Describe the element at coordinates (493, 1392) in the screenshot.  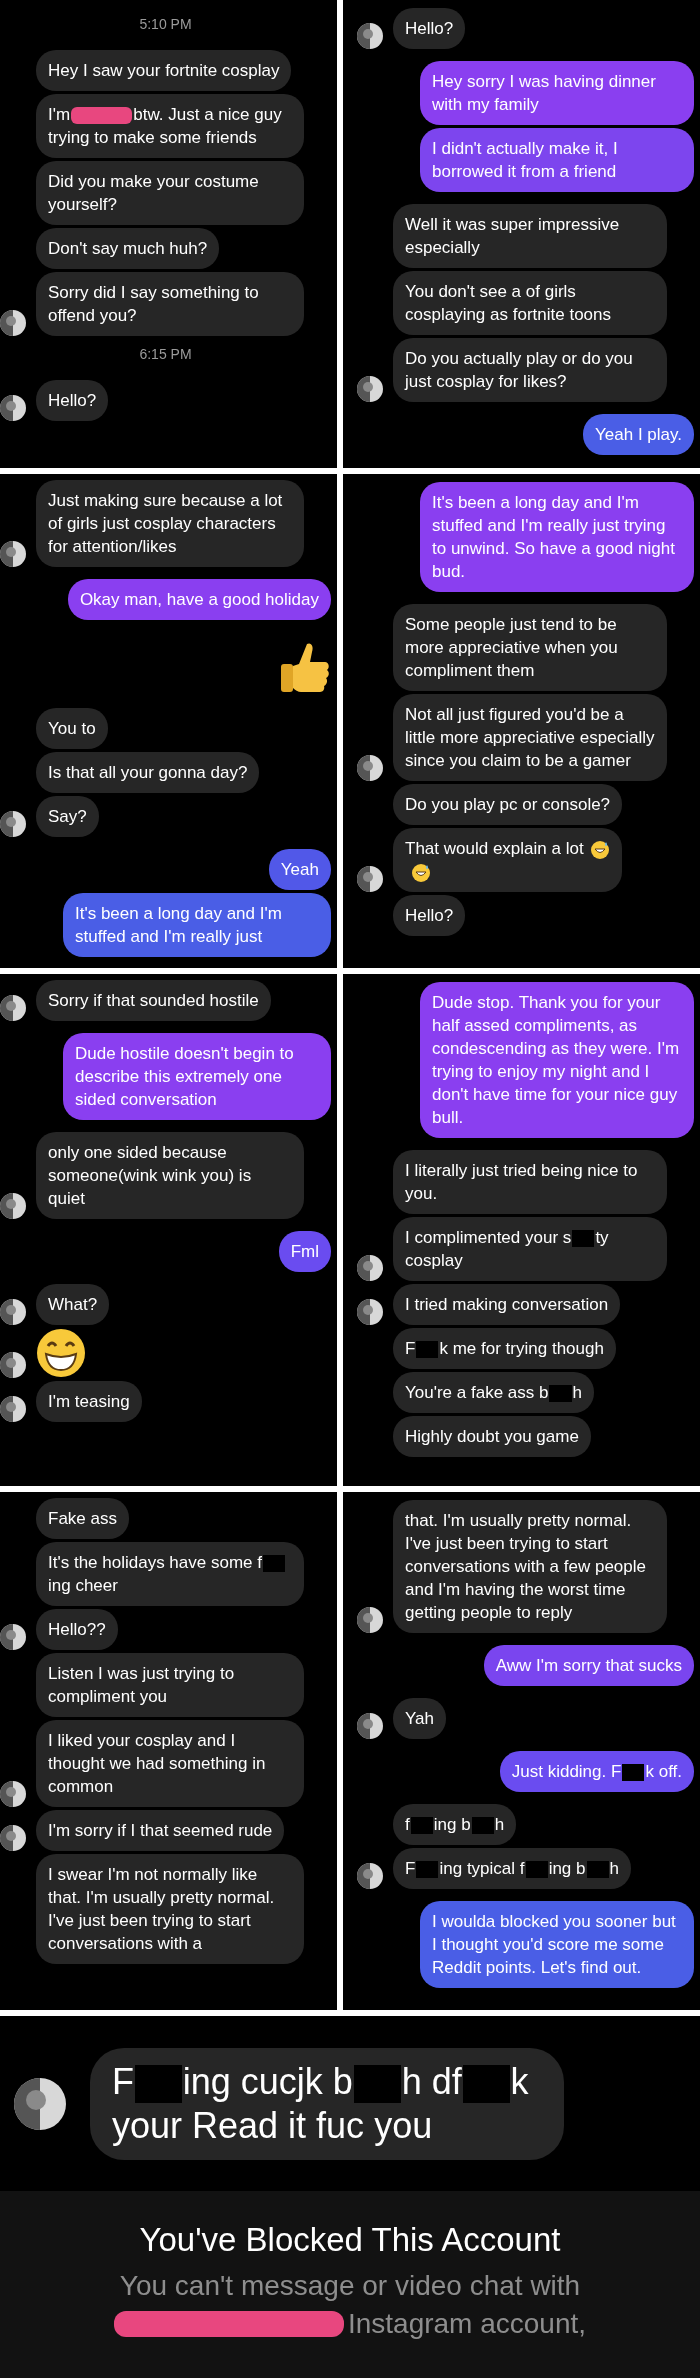
I see `message-bubble: You're a fake ass b h` at that location.